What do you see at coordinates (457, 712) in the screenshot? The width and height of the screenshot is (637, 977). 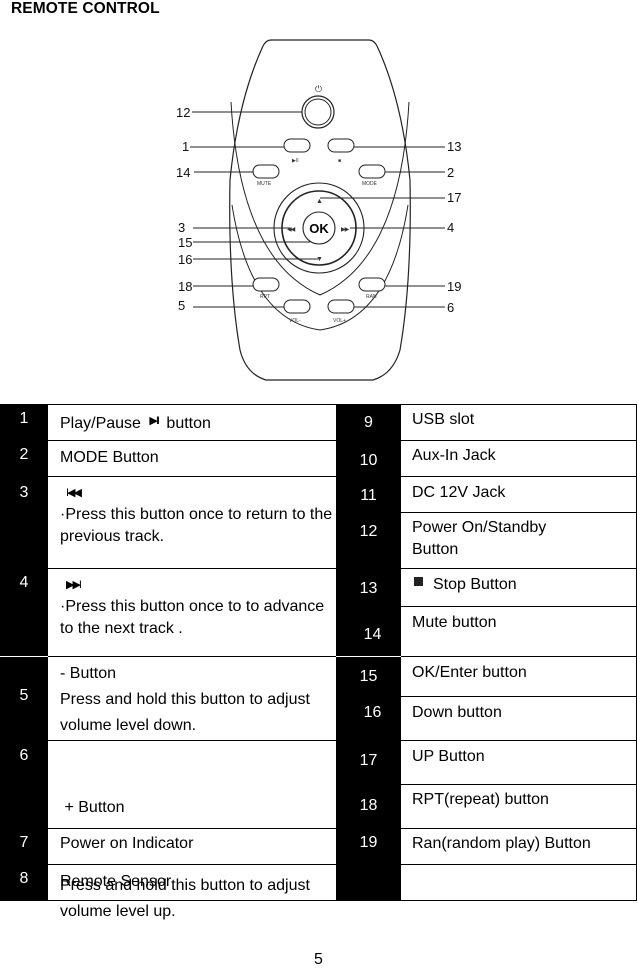 I see `item-description: Down button` at bounding box center [457, 712].